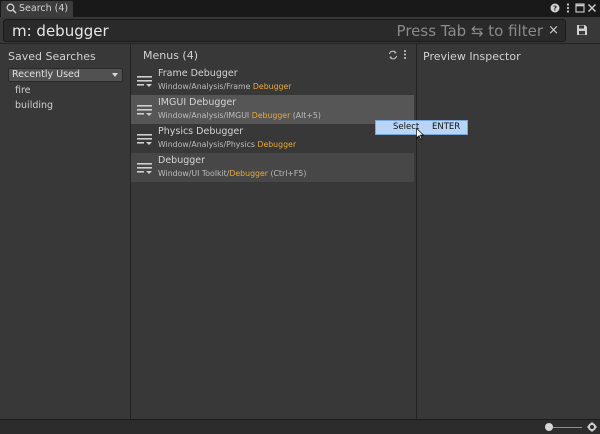 The height and width of the screenshot is (434, 600). What do you see at coordinates (300, 8) in the screenshot?
I see `tab-bar: Search (4) ?` at bounding box center [300, 8].